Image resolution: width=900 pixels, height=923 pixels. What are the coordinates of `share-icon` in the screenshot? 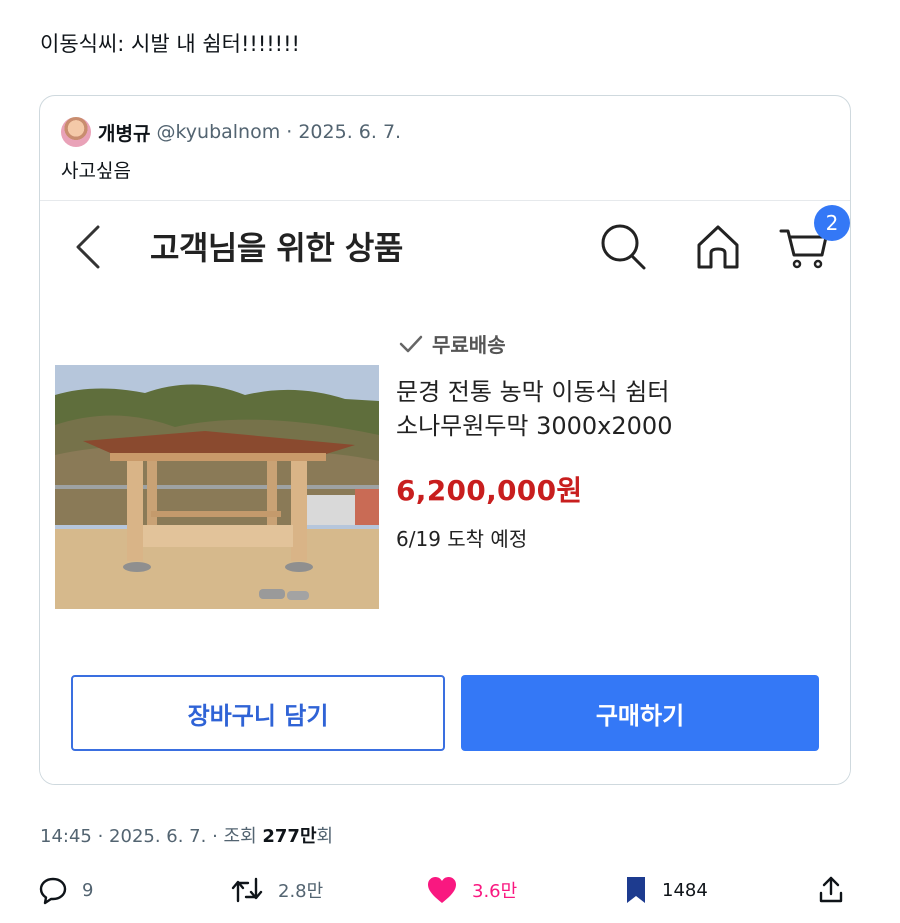 It's located at (831, 889).